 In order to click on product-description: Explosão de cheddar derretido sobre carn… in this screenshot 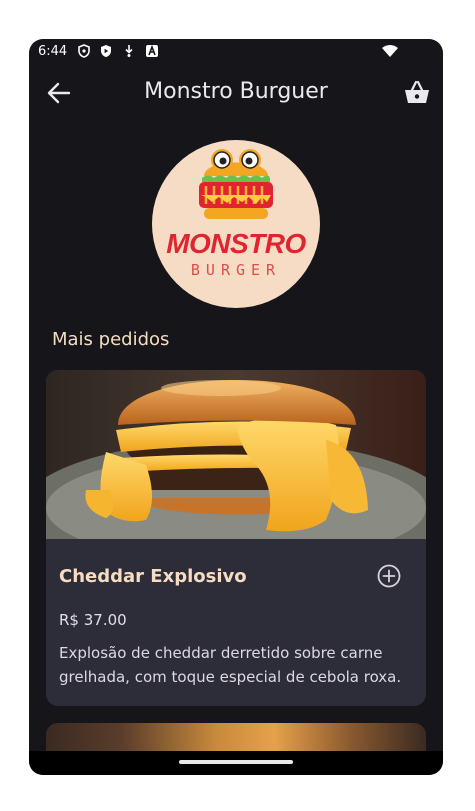, I will do `click(230, 665)`.